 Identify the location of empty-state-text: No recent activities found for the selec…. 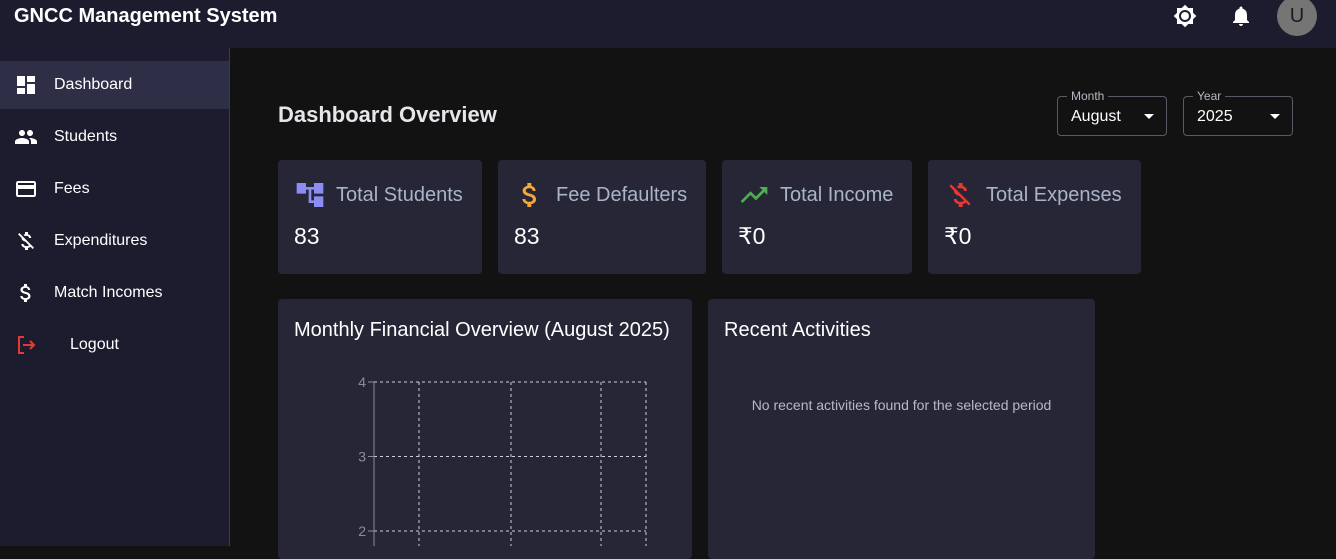
(901, 405).